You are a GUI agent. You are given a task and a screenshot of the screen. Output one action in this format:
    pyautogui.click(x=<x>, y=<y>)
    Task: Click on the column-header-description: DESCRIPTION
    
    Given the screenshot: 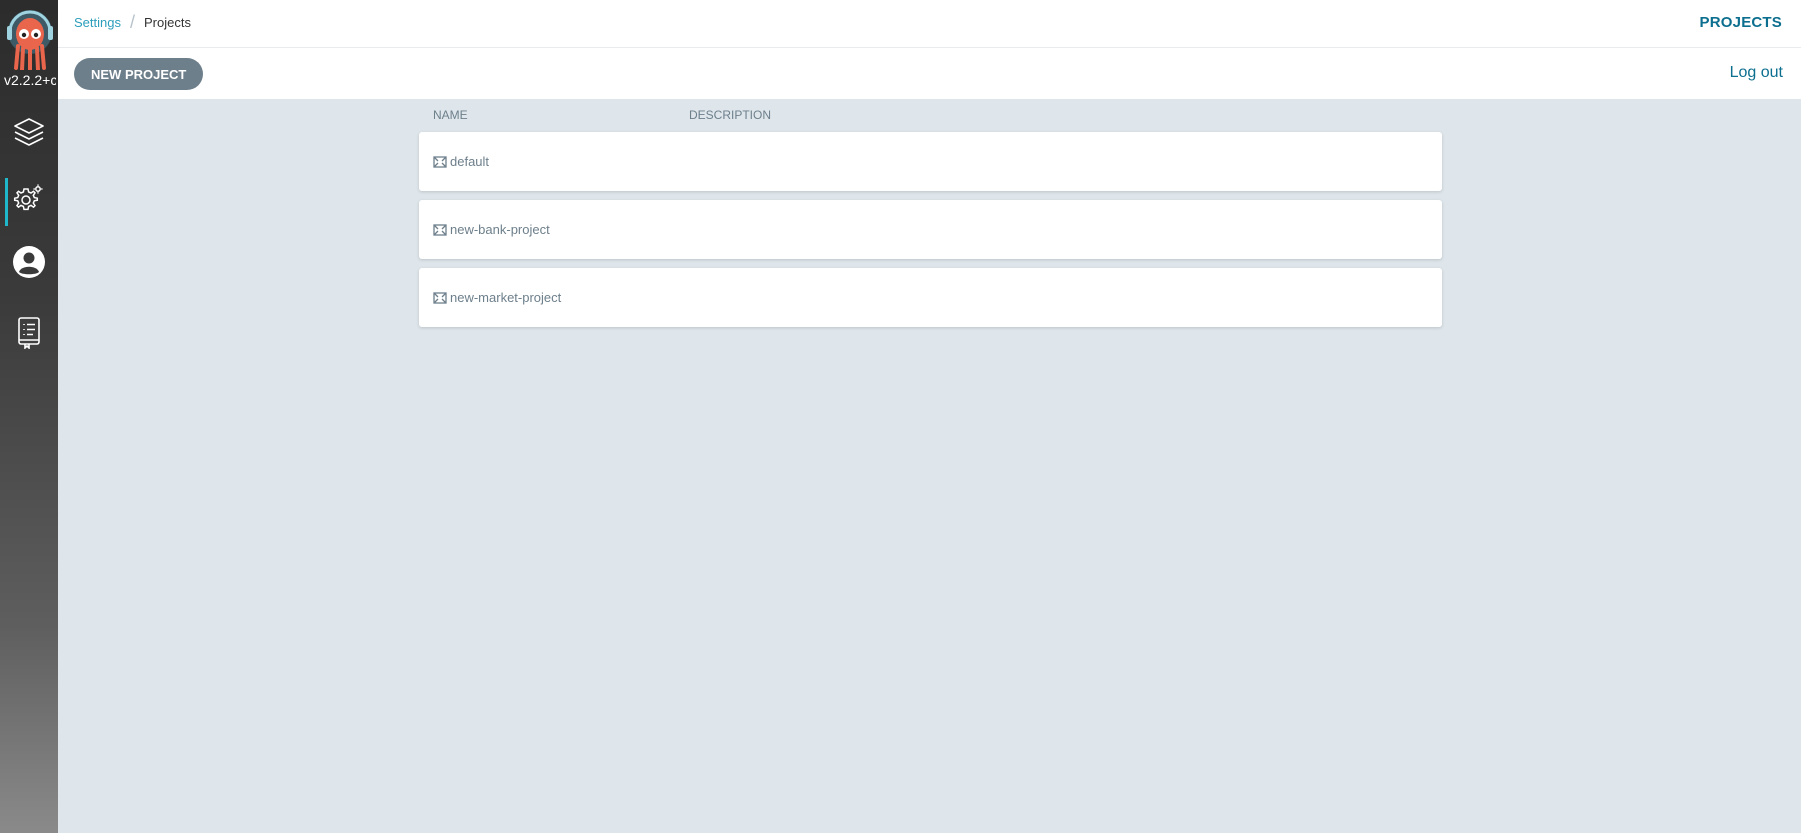 What is the action you would take?
    pyautogui.click(x=730, y=115)
    